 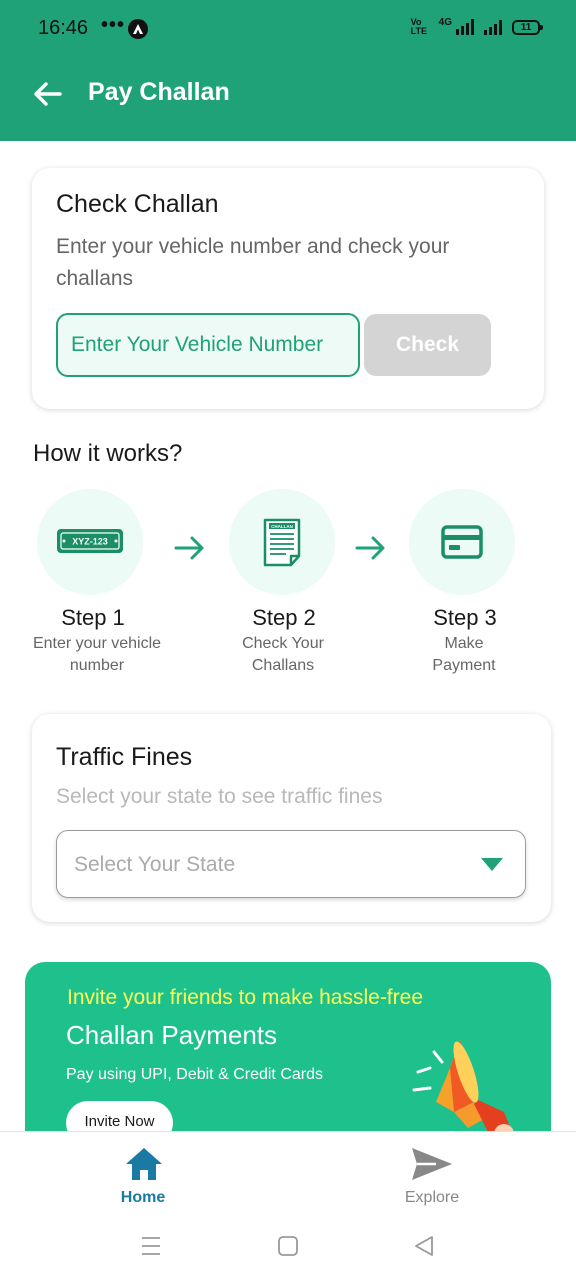 I want to click on challan-document-icon: CHALLAN, so click(x=282, y=542).